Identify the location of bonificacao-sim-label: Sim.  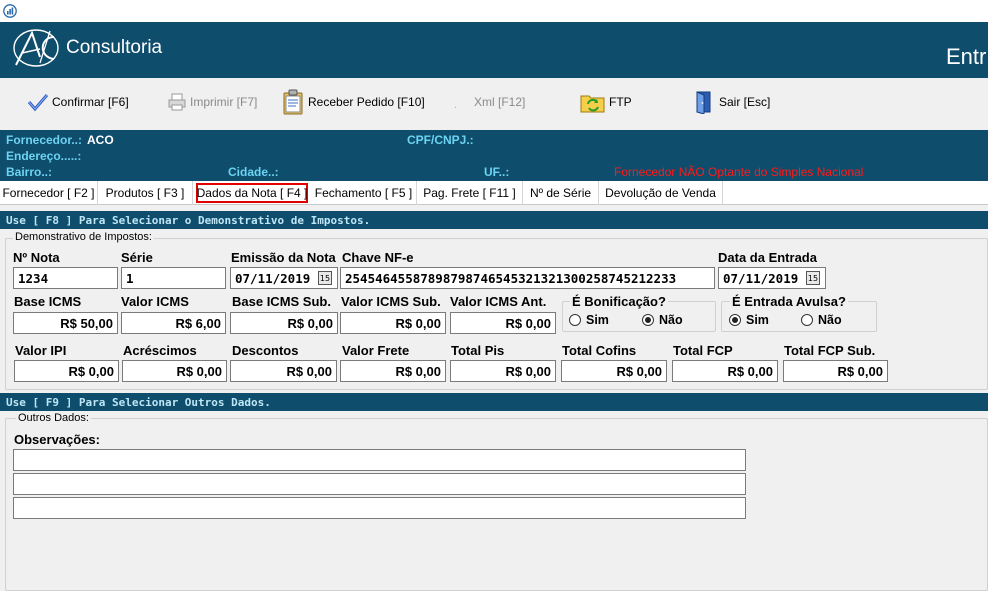
(597, 320).